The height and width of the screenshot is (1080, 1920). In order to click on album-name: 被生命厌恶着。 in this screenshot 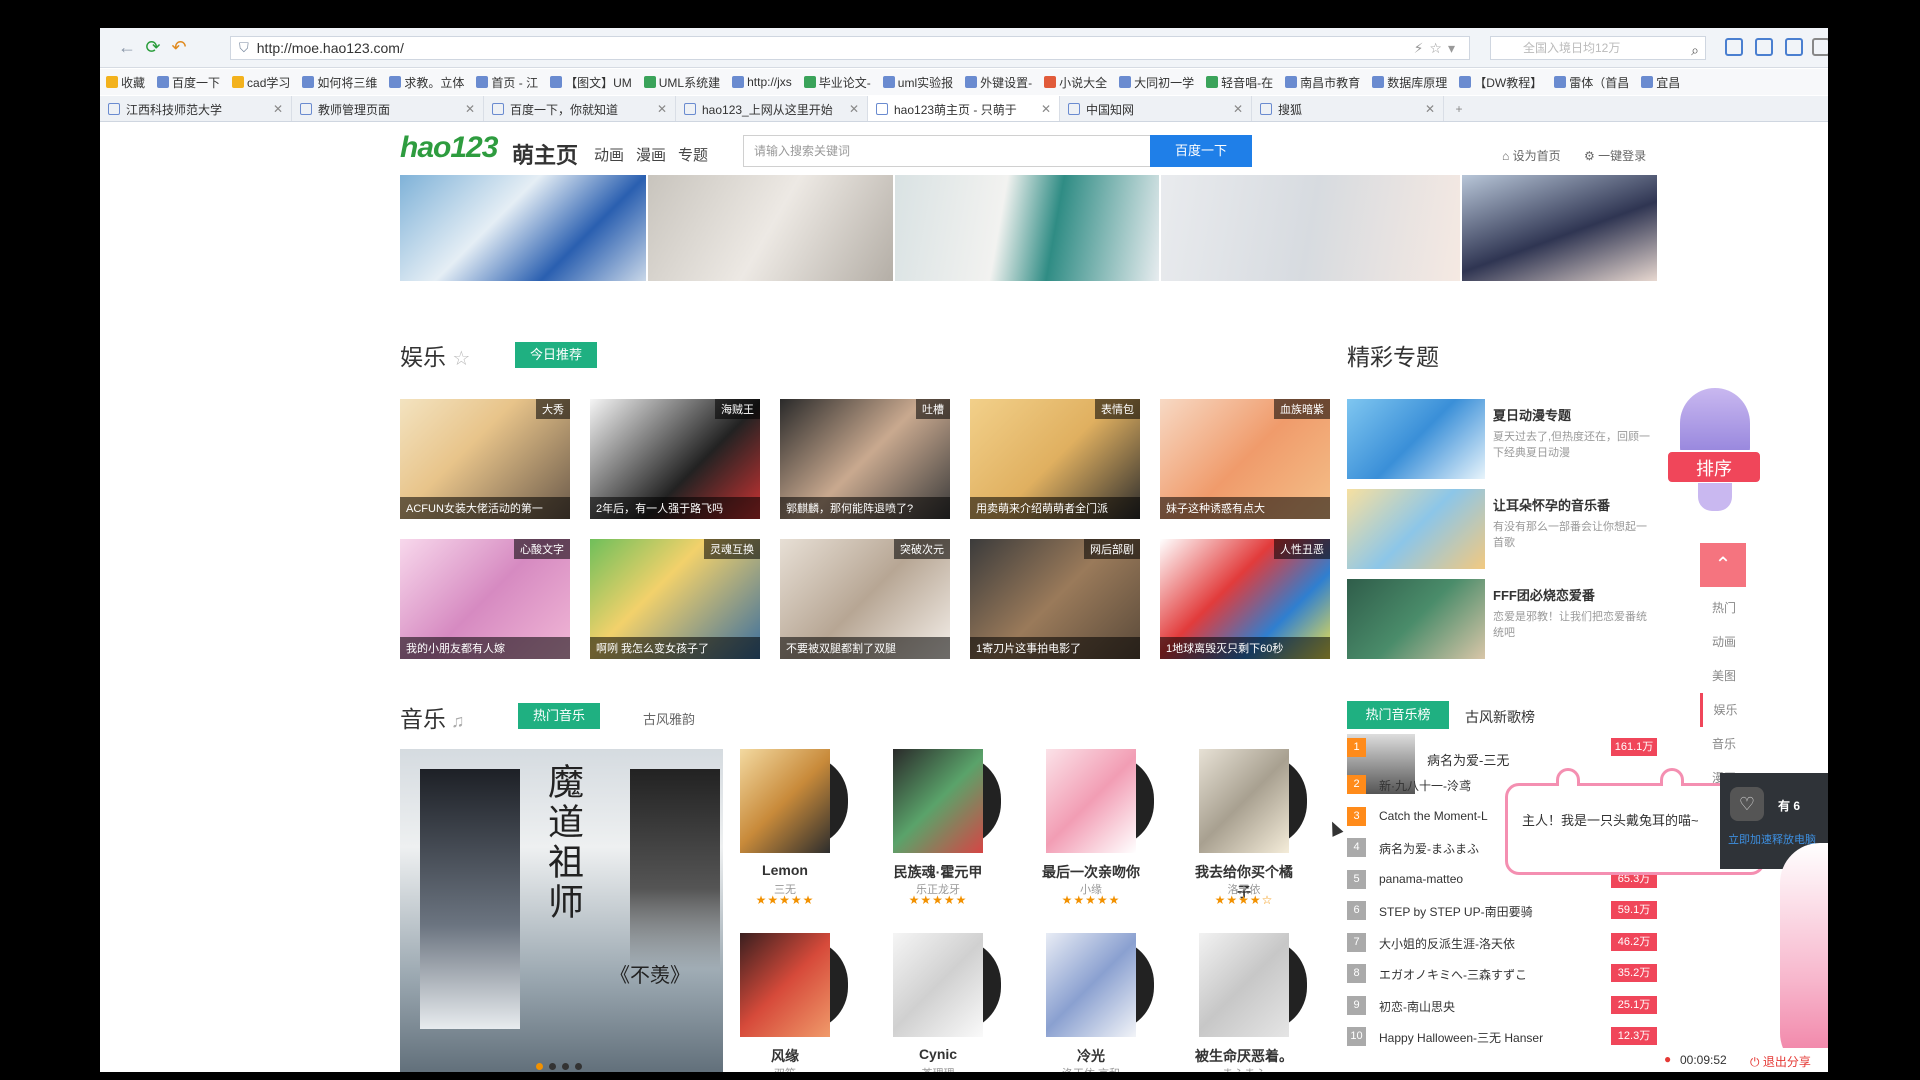, I will do `click(1244, 1056)`.